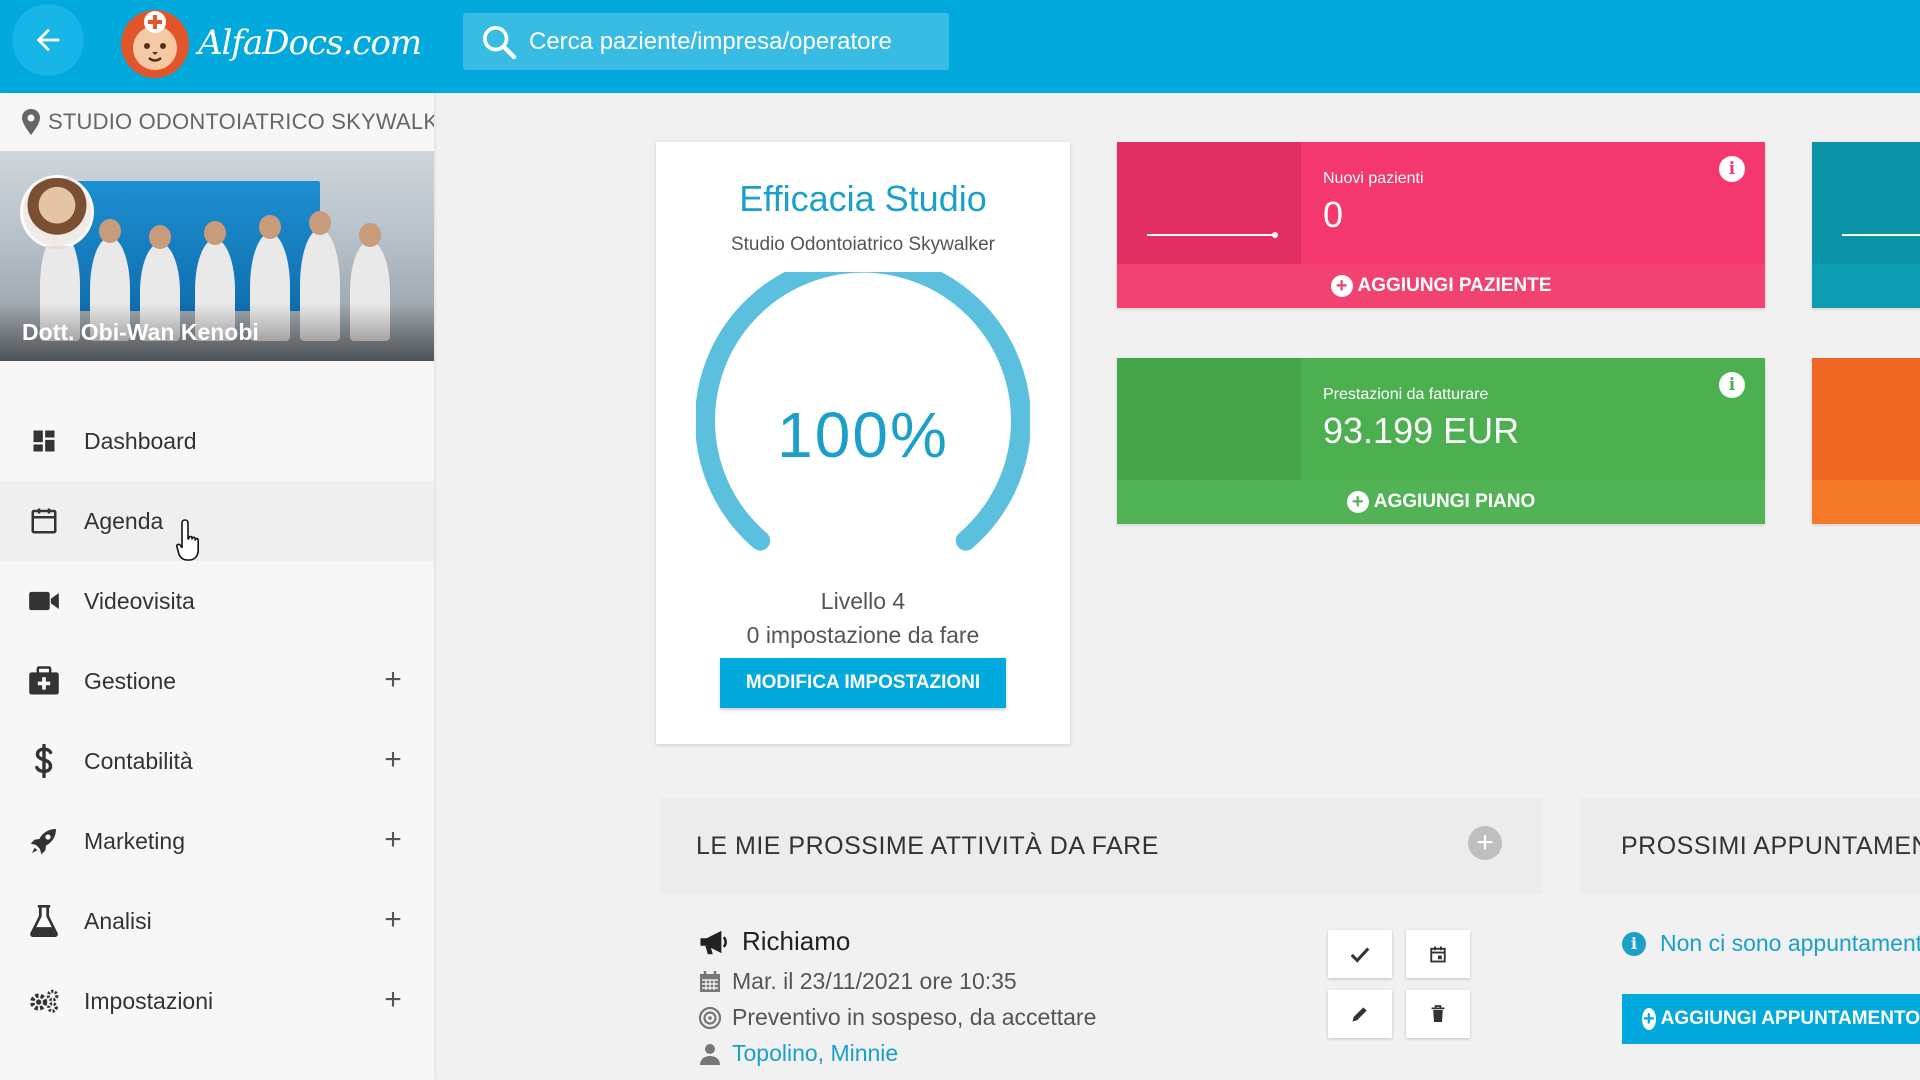  Describe the element at coordinates (217, 601) in the screenshot. I see `sidebar-item-videovisita: Videovisita` at that location.